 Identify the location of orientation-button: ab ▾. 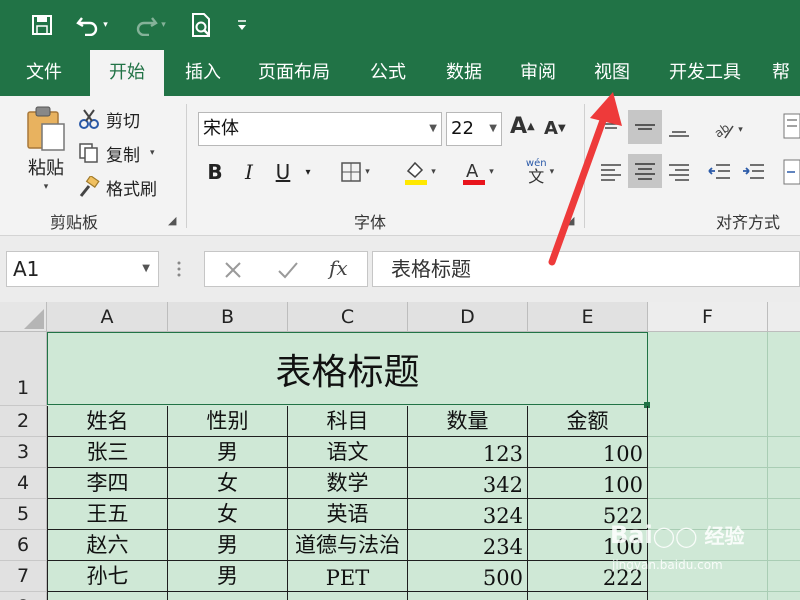
(728, 130).